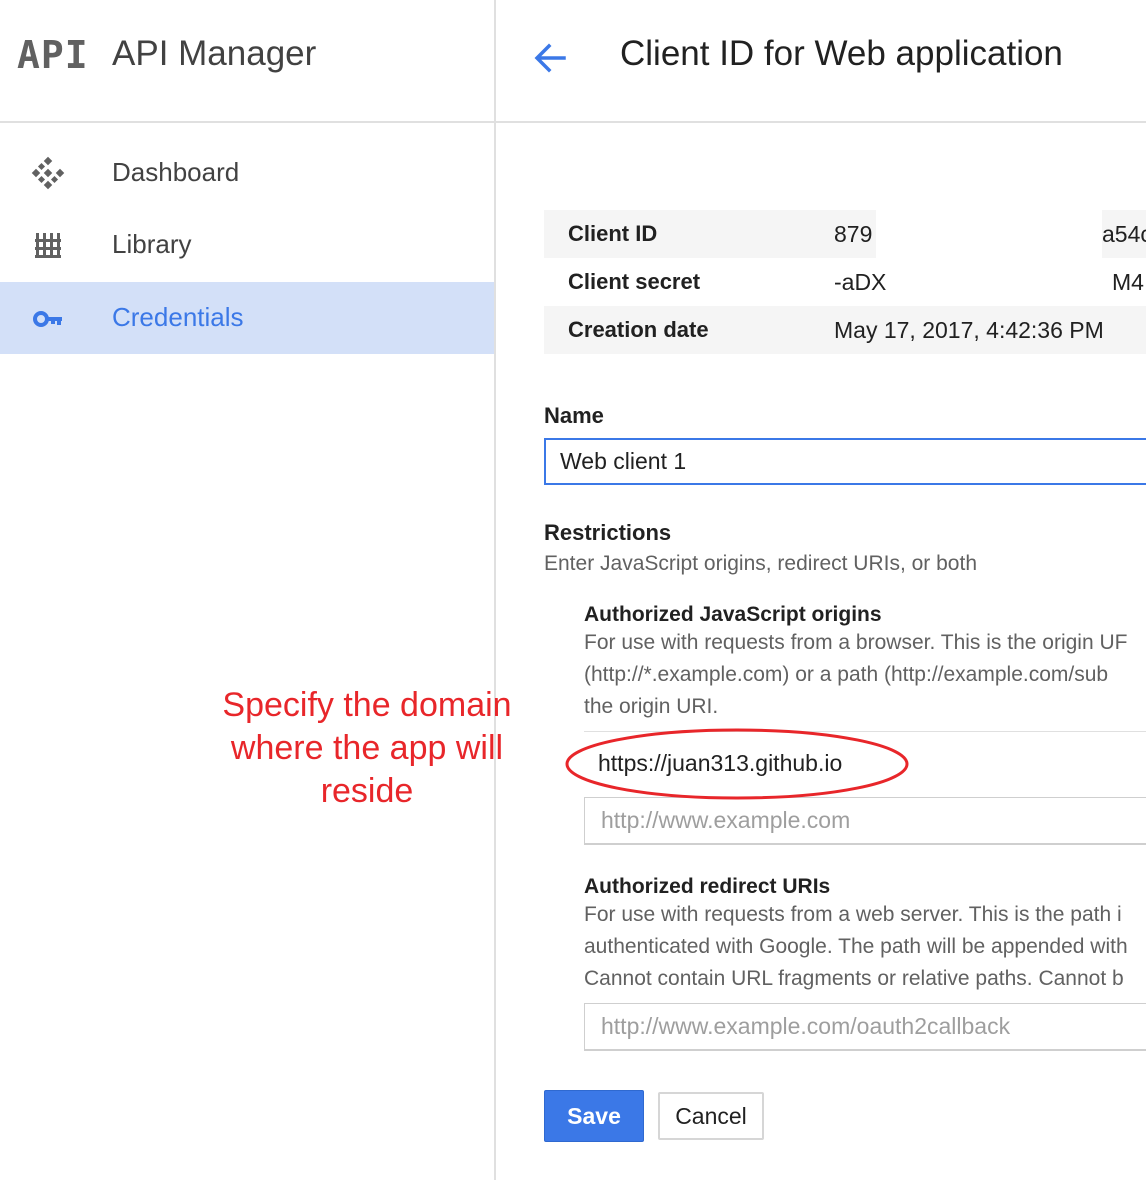 This screenshot has width=1146, height=1180. Describe the element at coordinates (841, 53) in the screenshot. I see `page-title: Client ID for Web application` at that location.